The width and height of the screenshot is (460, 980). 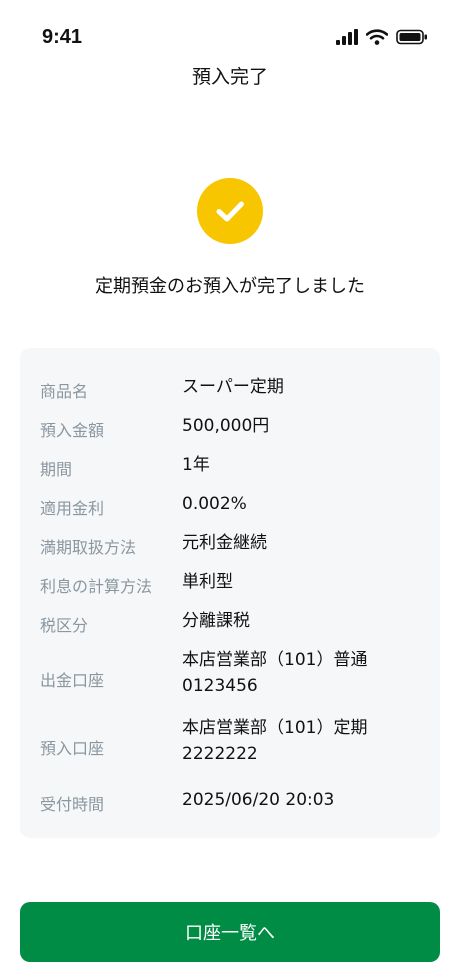 What do you see at coordinates (88, 547) in the screenshot?
I see `detail-label: 満期取扱方法` at bounding box center [88, 547].